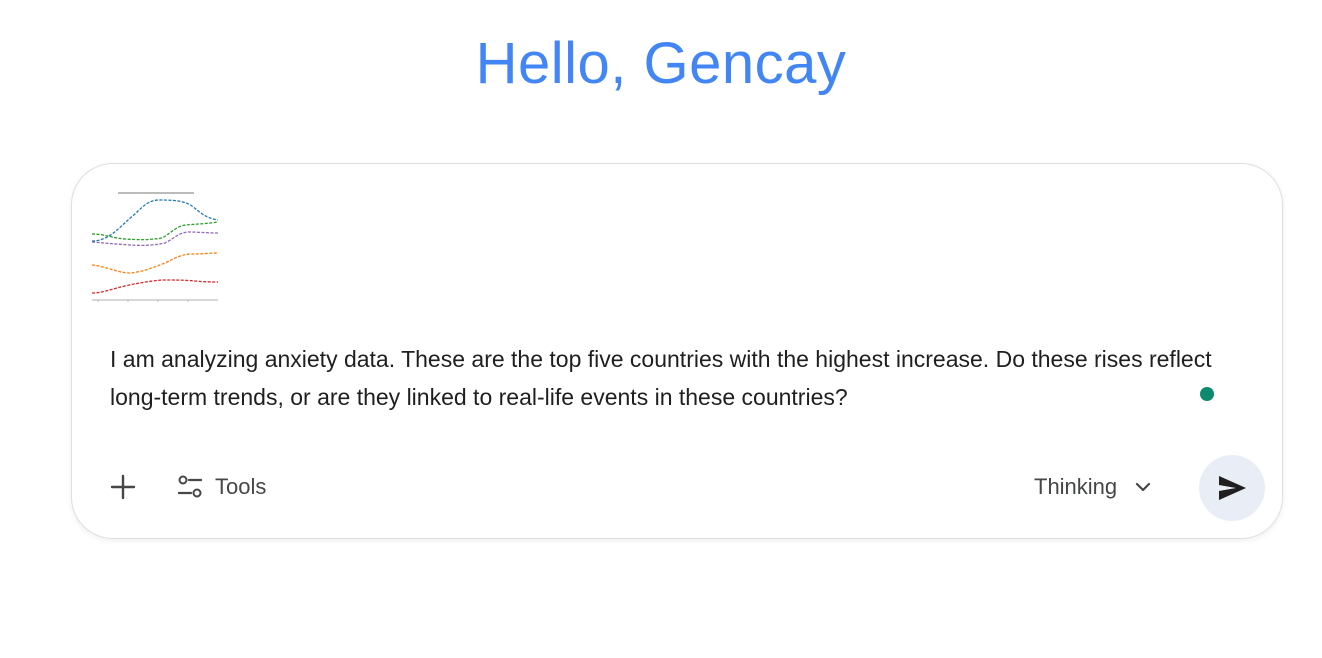 The width and height of the screenshot is (1322, 658). I want to click on composer-toolbar: Tools Thinking, so click(677, 489).